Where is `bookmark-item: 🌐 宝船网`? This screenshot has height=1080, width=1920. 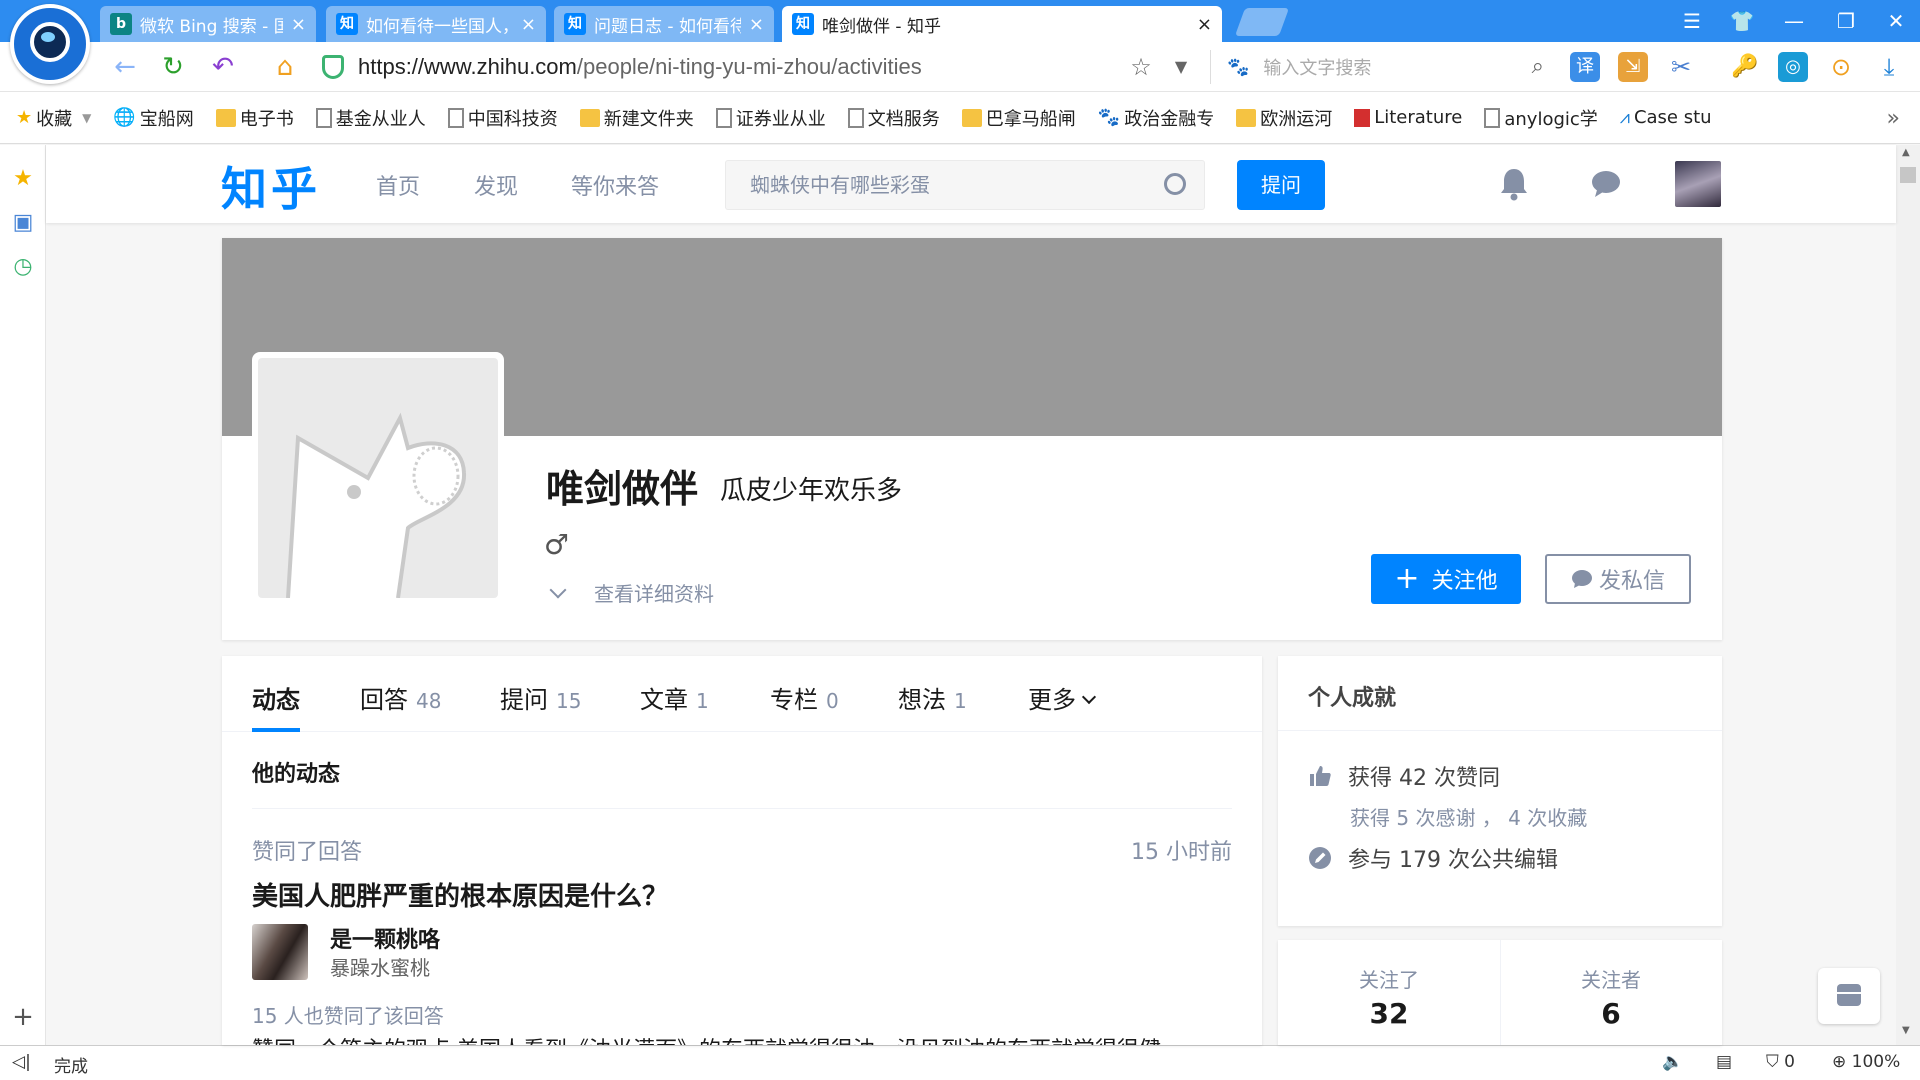 bookmark-item: 🌐 宝船网 is located at coordinates (153, 118).